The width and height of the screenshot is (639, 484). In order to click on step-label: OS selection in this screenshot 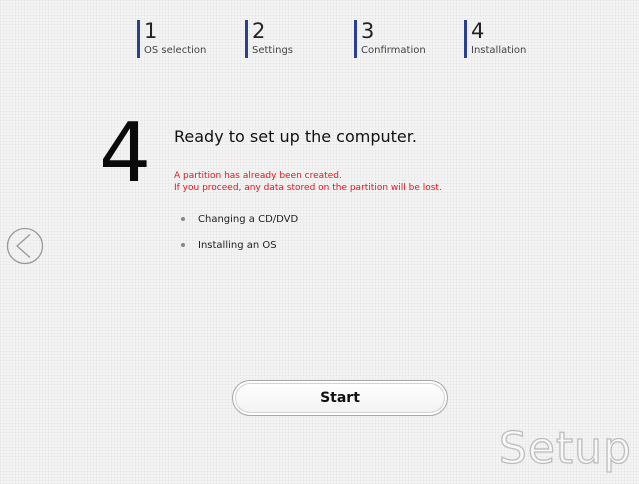, I will do `click(175, 50)`.